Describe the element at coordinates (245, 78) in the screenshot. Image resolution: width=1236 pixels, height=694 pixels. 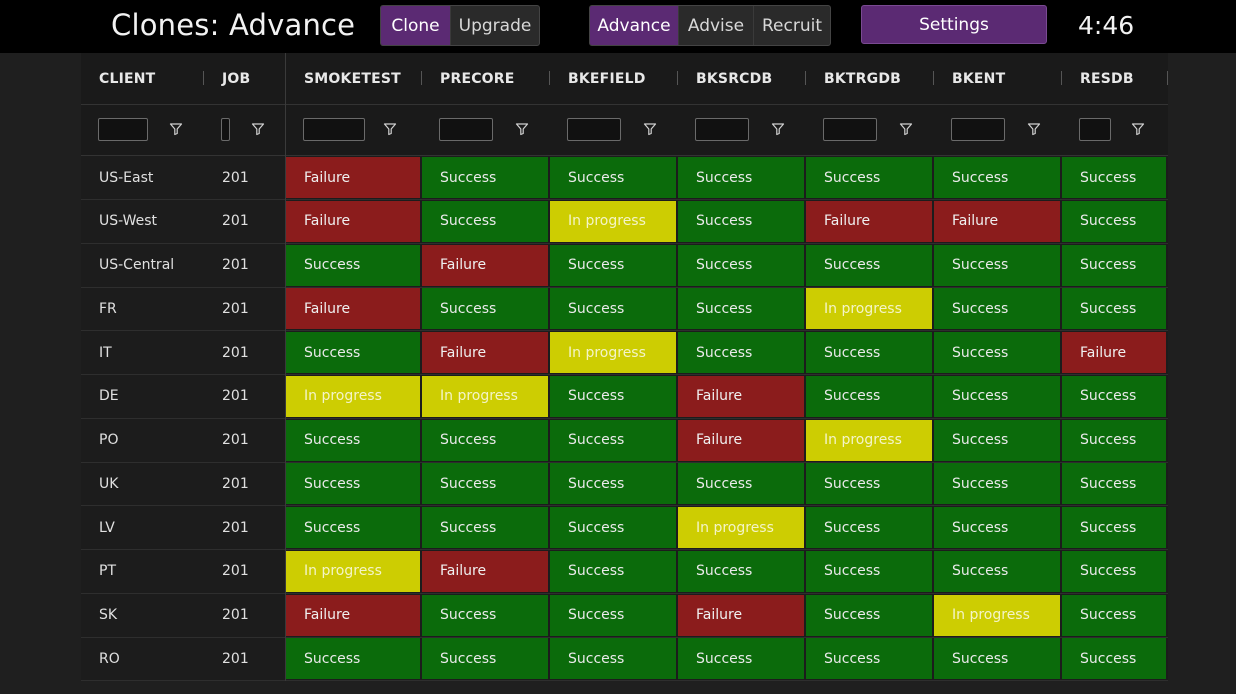
I see `column-header-job: JOB` at that location.